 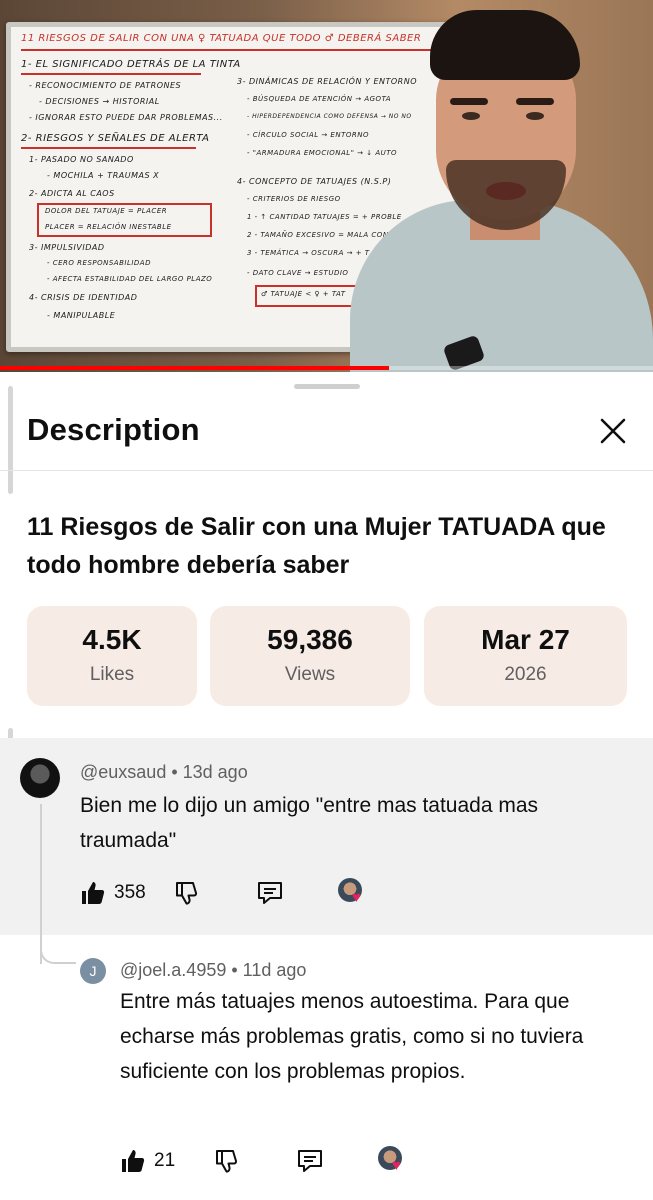 What do you see at coordinates (327, 386) in the screenshot?
I see `sheet-drag-handle` at bounding box center [327, 386].